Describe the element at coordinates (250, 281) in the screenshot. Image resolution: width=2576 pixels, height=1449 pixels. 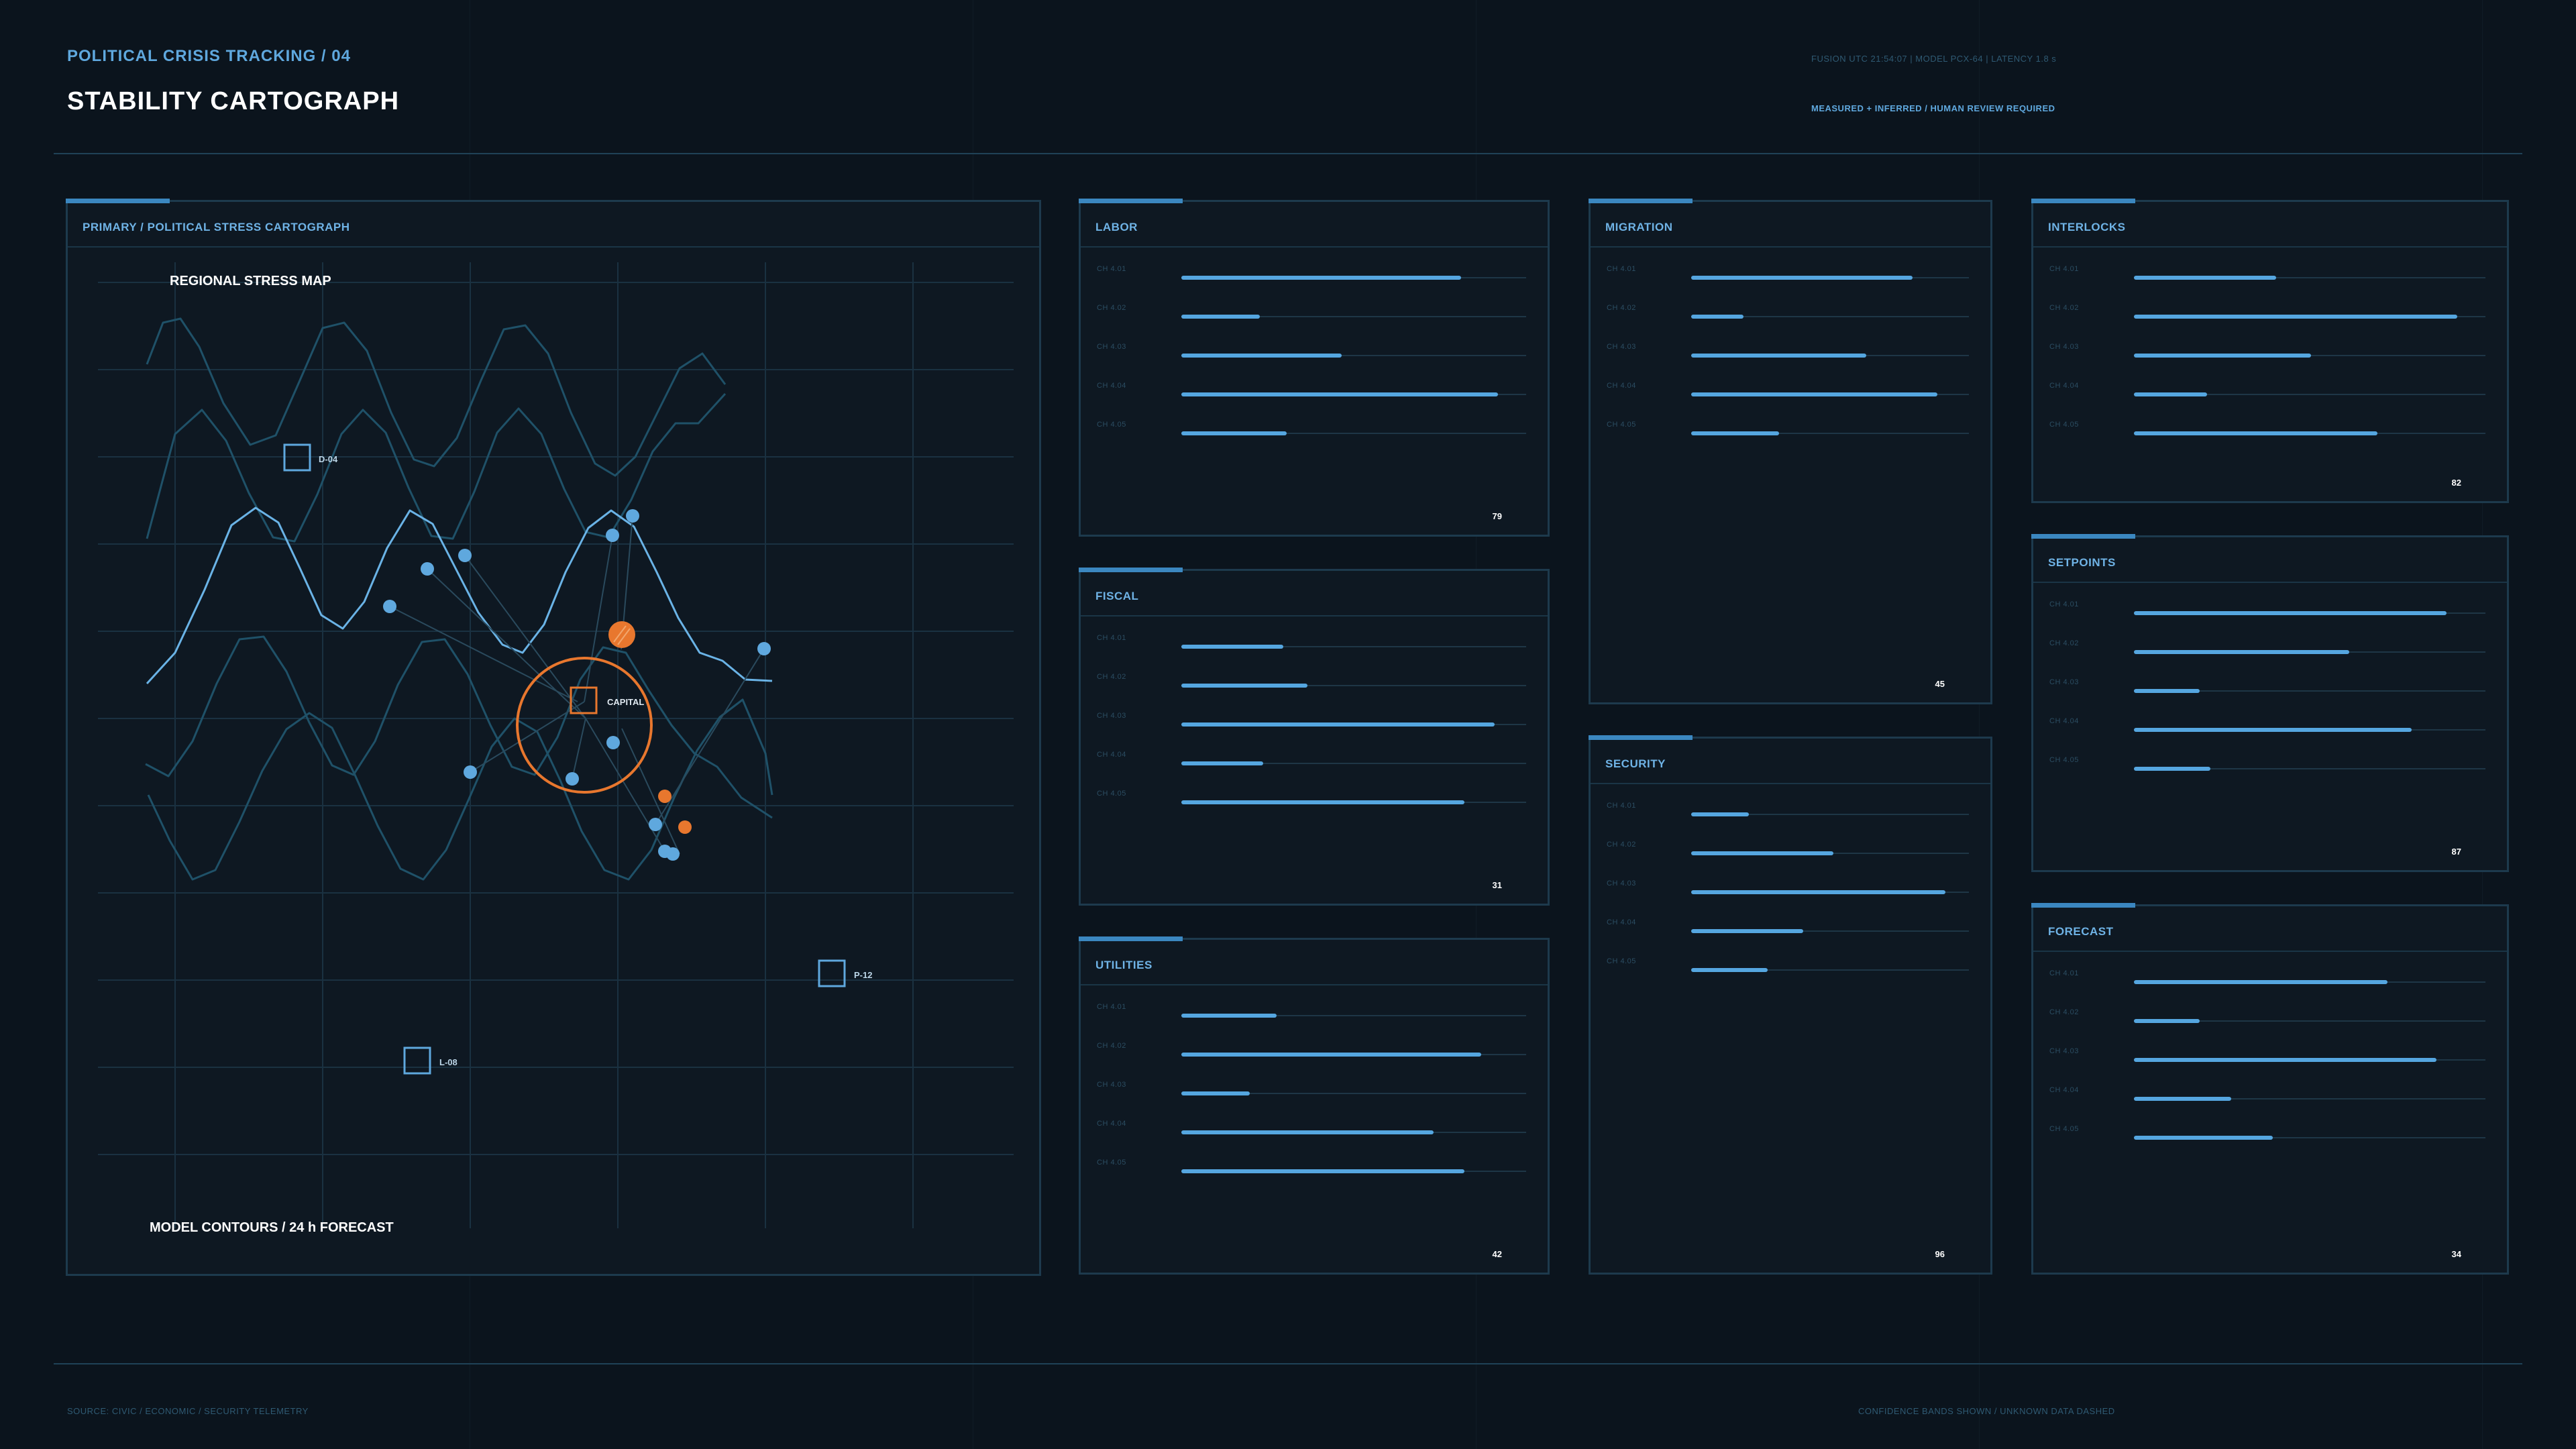
I see `map-title: REGIONAL STRESS MAP` at that location.